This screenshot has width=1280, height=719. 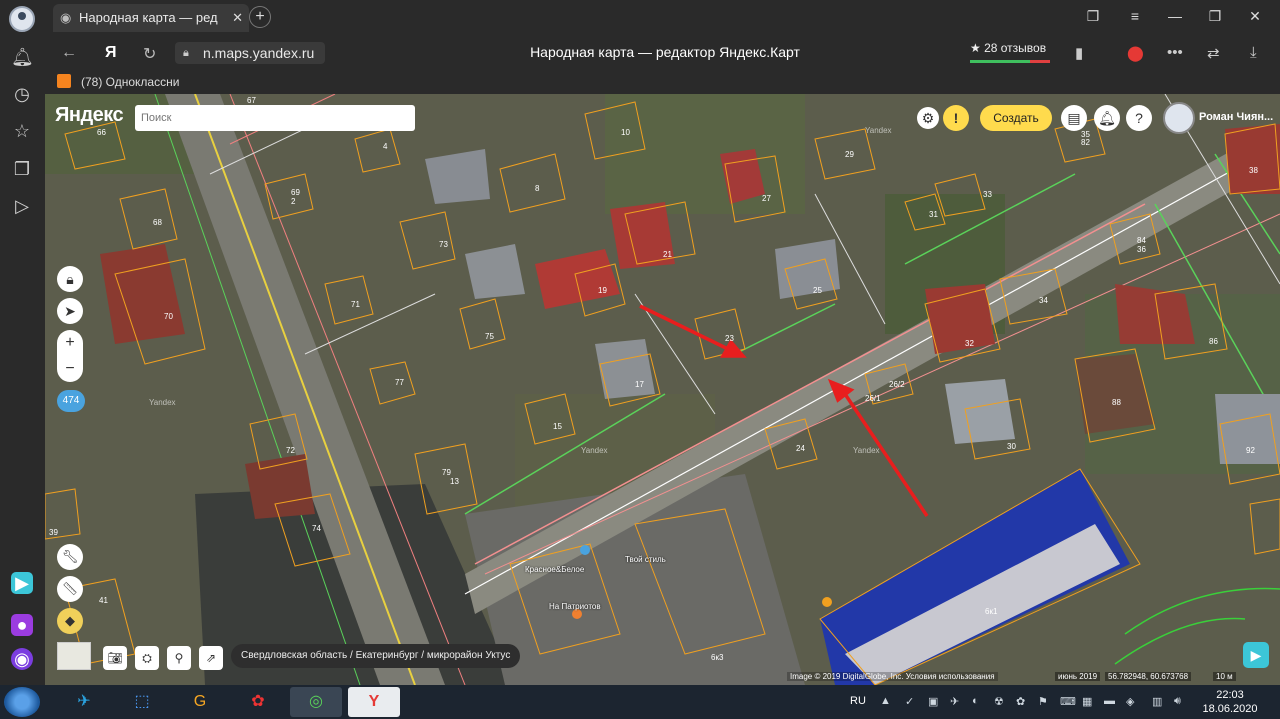 What do you see at coordinates (115, 658) in the screenshot?
I see `camera-icon: 📷︎` at bounding box center [115, 658].